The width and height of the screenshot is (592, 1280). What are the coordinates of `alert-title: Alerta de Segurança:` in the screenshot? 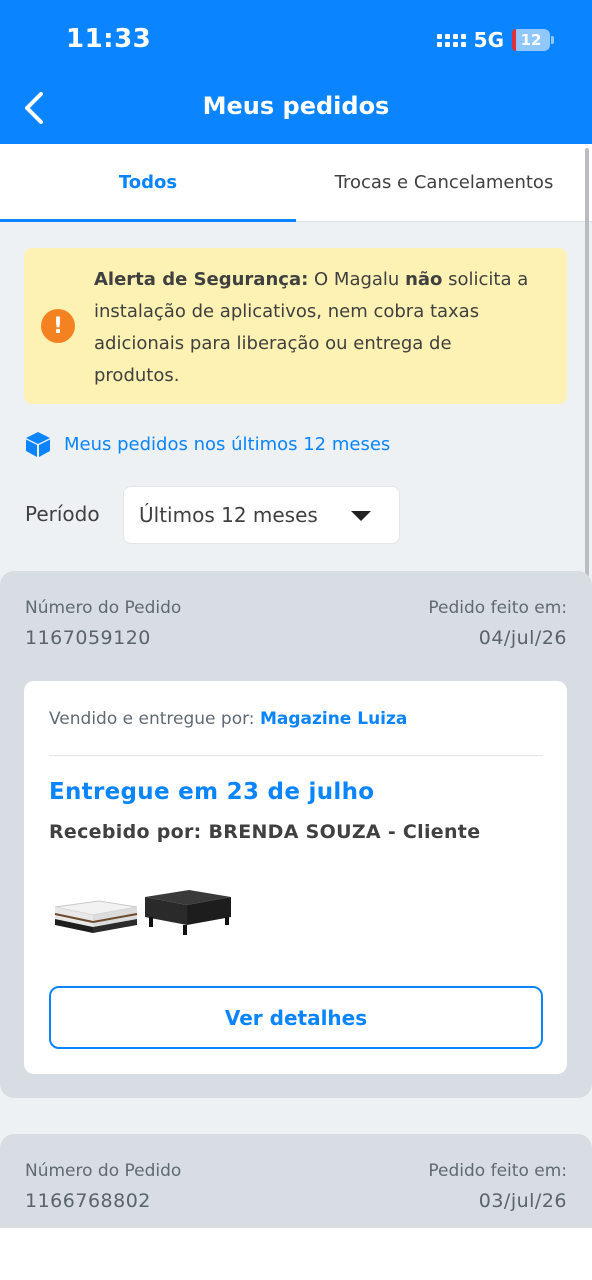 It's located at (201, 279).